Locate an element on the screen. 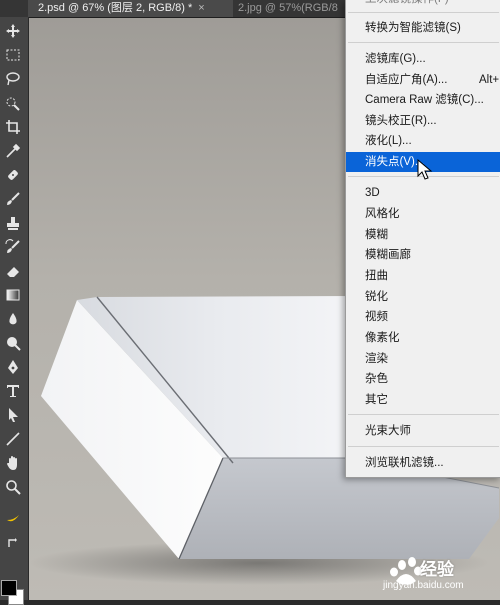  tab-document-psd-label: 2.psd @ 67% (图层 2, RGB/8) * is located at coordinates (115, 8).